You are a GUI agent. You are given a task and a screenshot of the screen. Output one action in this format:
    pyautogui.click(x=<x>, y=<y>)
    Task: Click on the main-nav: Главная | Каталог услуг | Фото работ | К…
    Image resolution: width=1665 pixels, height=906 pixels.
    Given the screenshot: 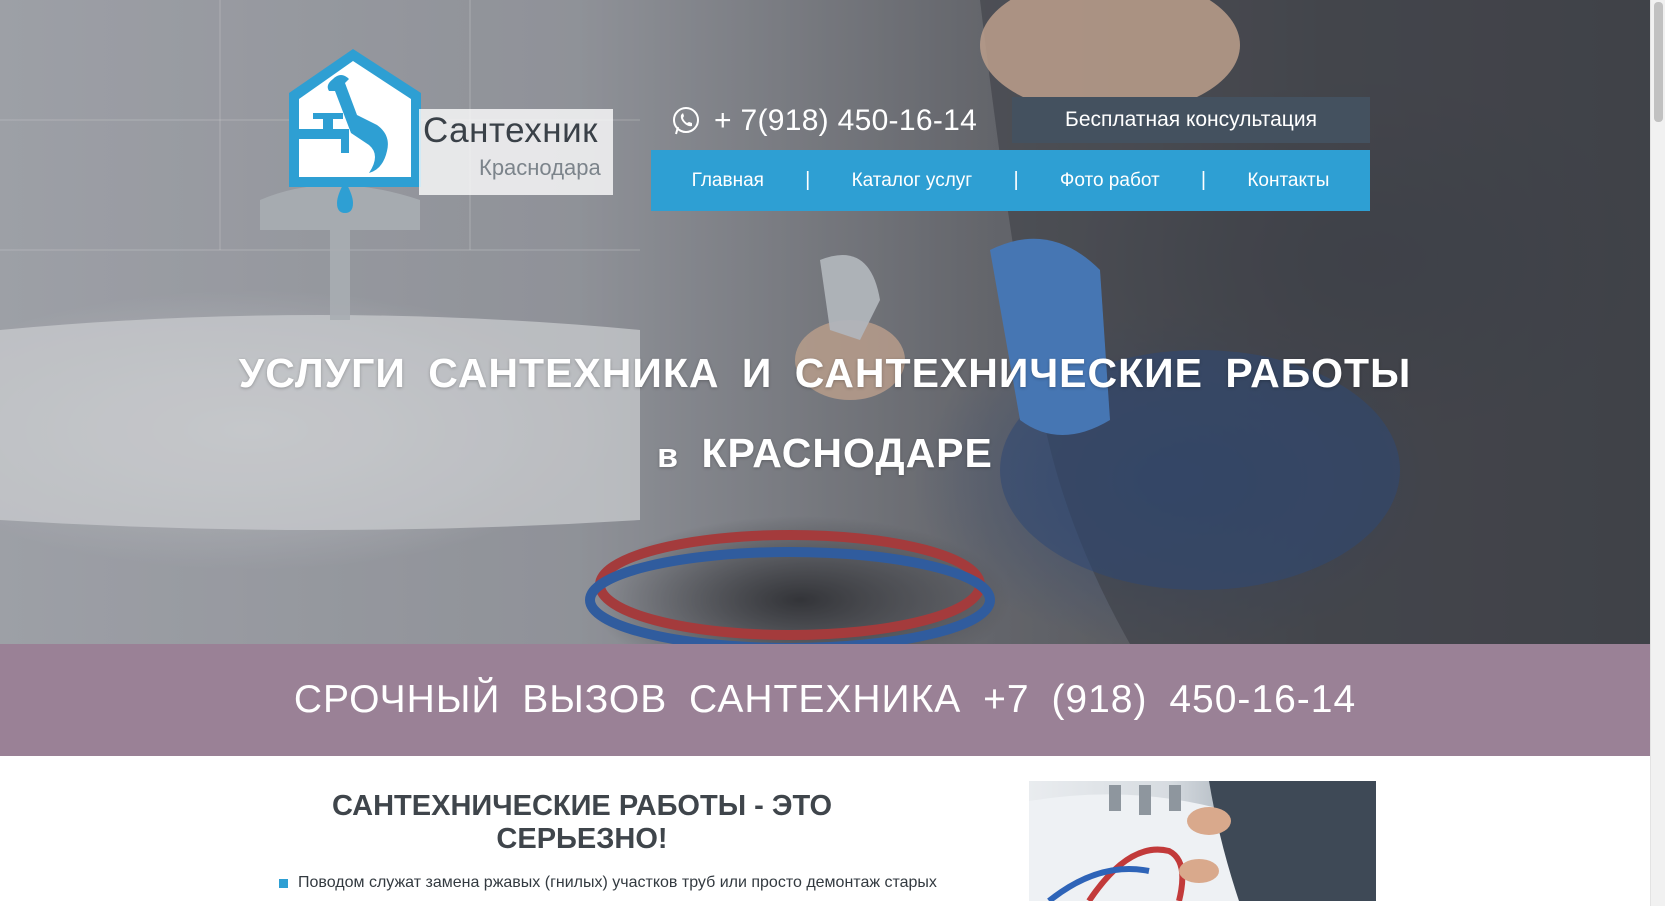 What is the action you would take?
    pyautogui.click(x=1010, y=180)
    